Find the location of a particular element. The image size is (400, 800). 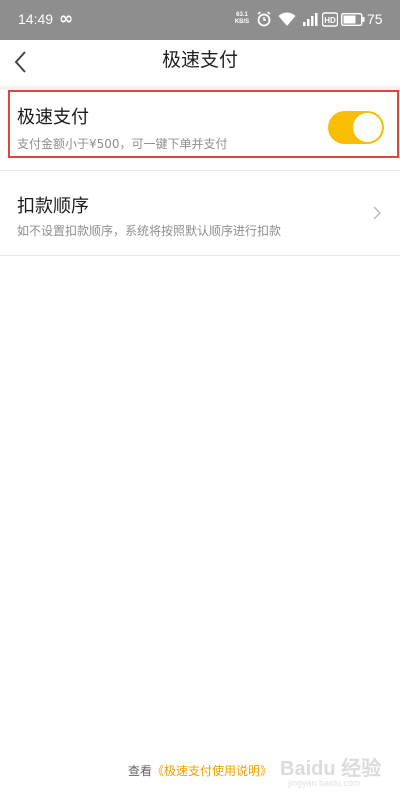

nav-bar: 极速支付 is located at coordinates (200, 63).